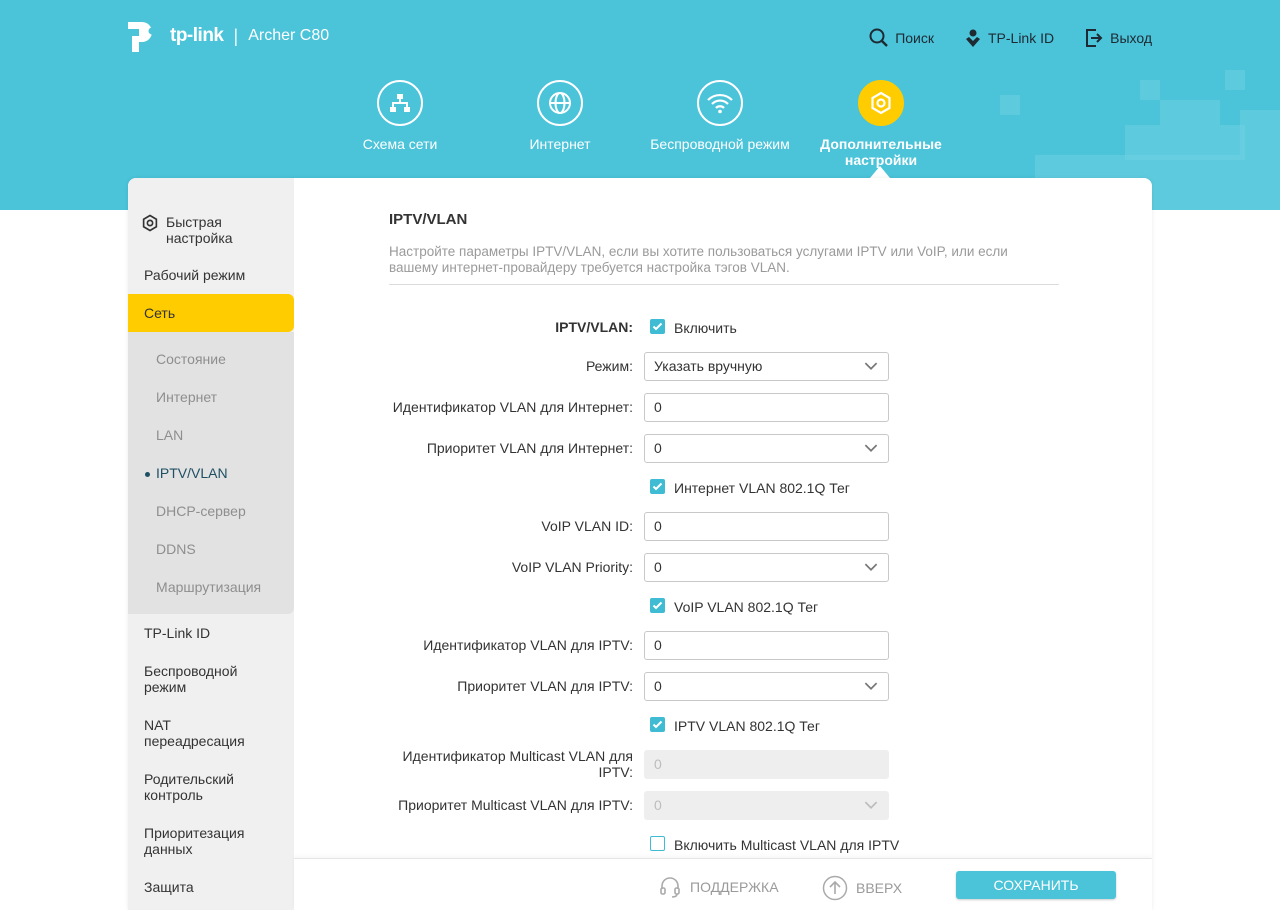 This screenshot has height=910, width=1280. Describe the element at coordinates (766, 764) in the screenshot. I see `mc-id-input: 0` at that location.